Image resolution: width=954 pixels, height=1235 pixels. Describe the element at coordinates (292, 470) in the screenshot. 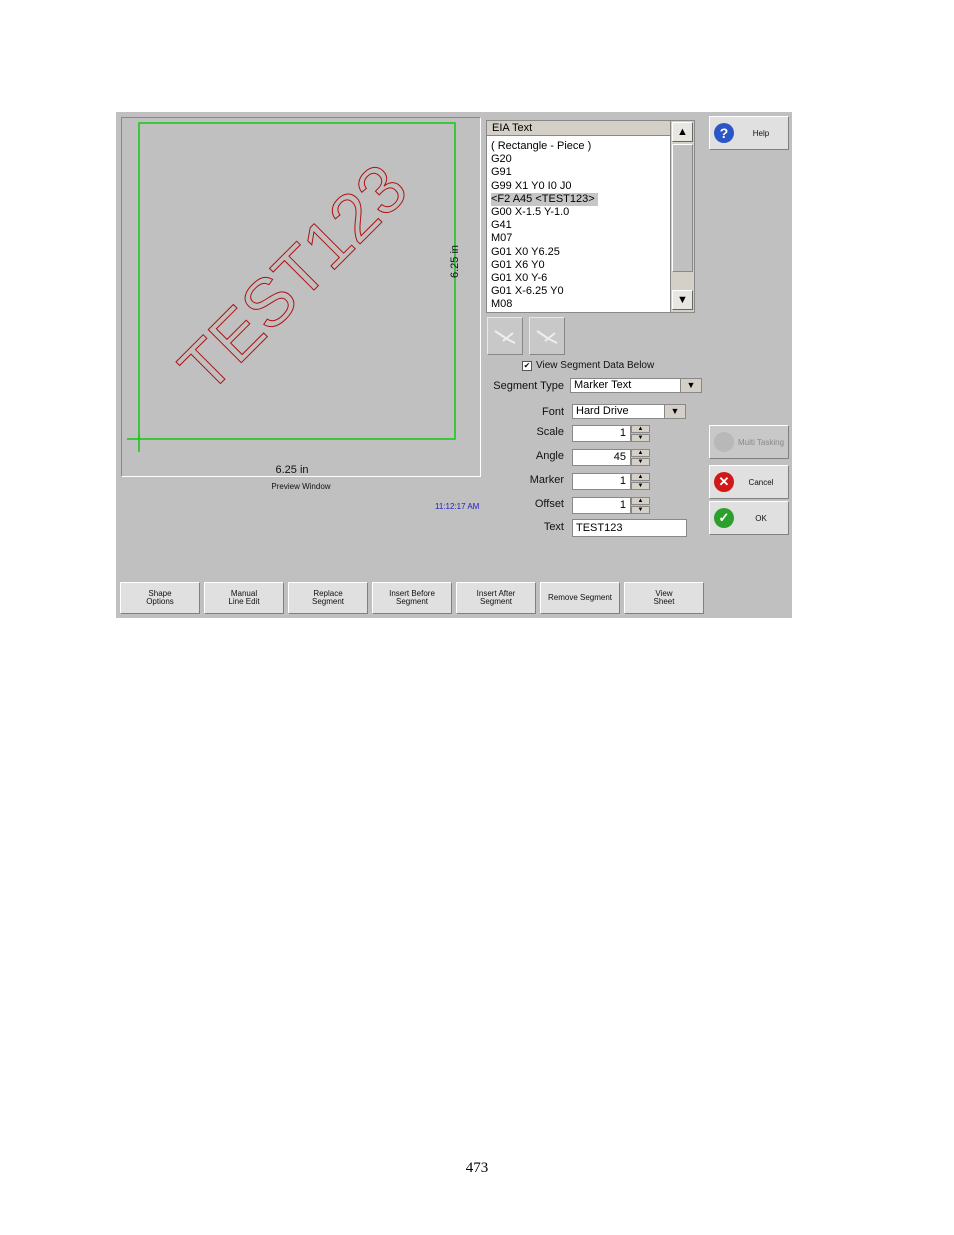

I see `width-dimension: 6.25 in` at that location.